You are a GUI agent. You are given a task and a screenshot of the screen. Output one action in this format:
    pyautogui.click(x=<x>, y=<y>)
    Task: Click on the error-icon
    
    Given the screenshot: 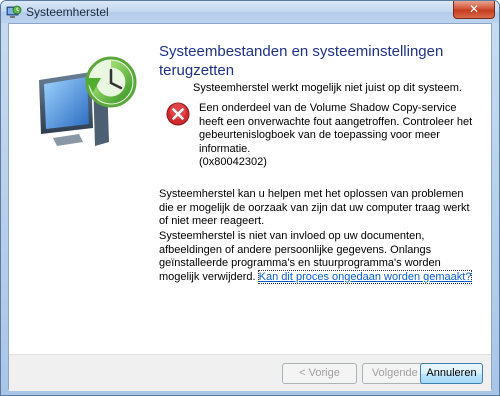 What is the action you would take?
    pyautogui.click(x=178, y=114)
    